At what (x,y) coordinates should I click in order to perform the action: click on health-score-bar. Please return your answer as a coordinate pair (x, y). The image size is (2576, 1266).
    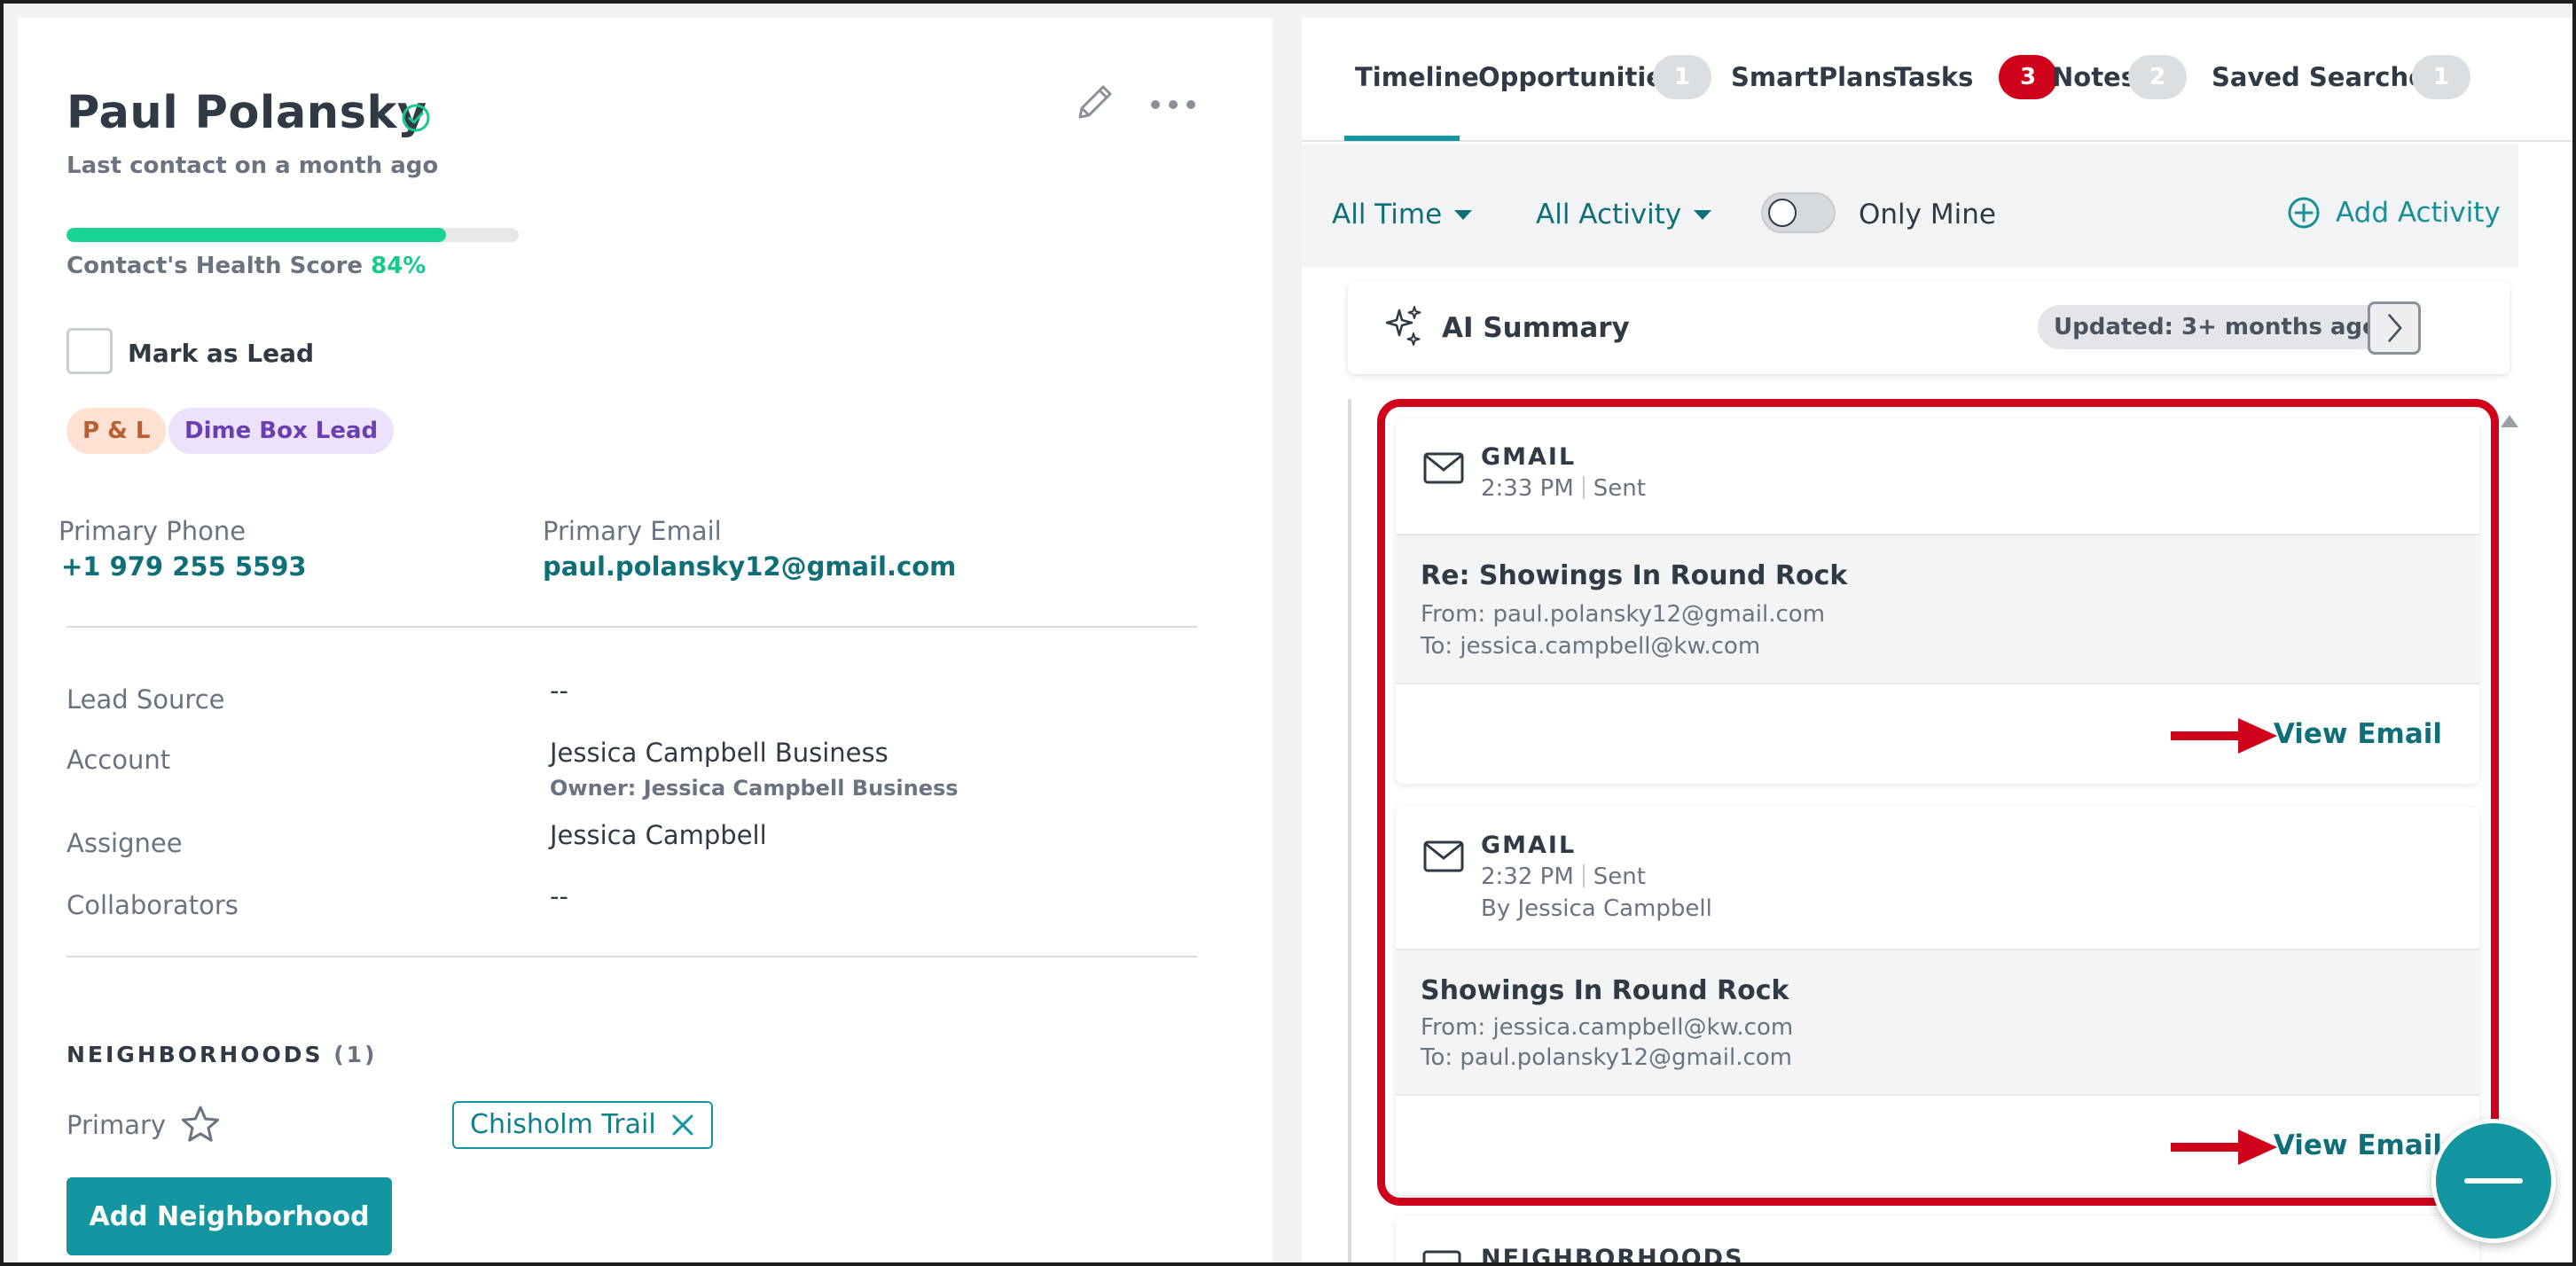
    Looking at the image, I should click on (293, 235).